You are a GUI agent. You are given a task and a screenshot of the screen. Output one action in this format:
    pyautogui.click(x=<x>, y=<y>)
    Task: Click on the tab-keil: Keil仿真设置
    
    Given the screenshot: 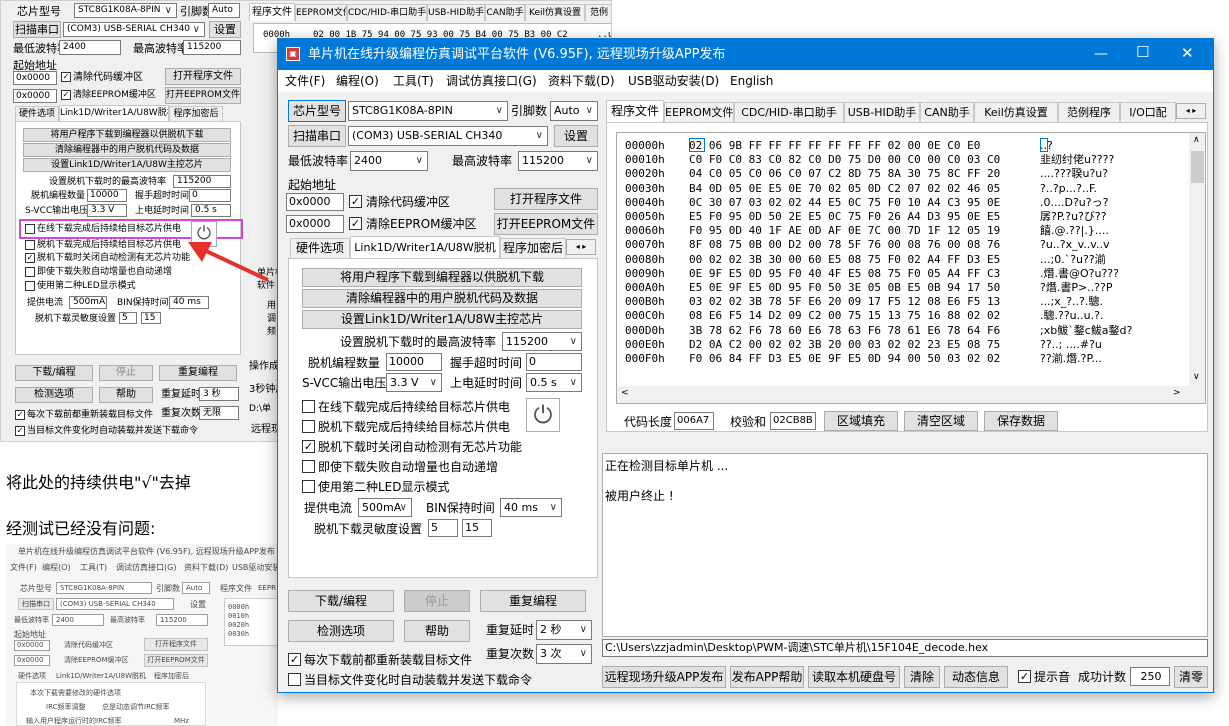 What is the action you would take?
    pyautogui.click(x=1016, y=112)
    